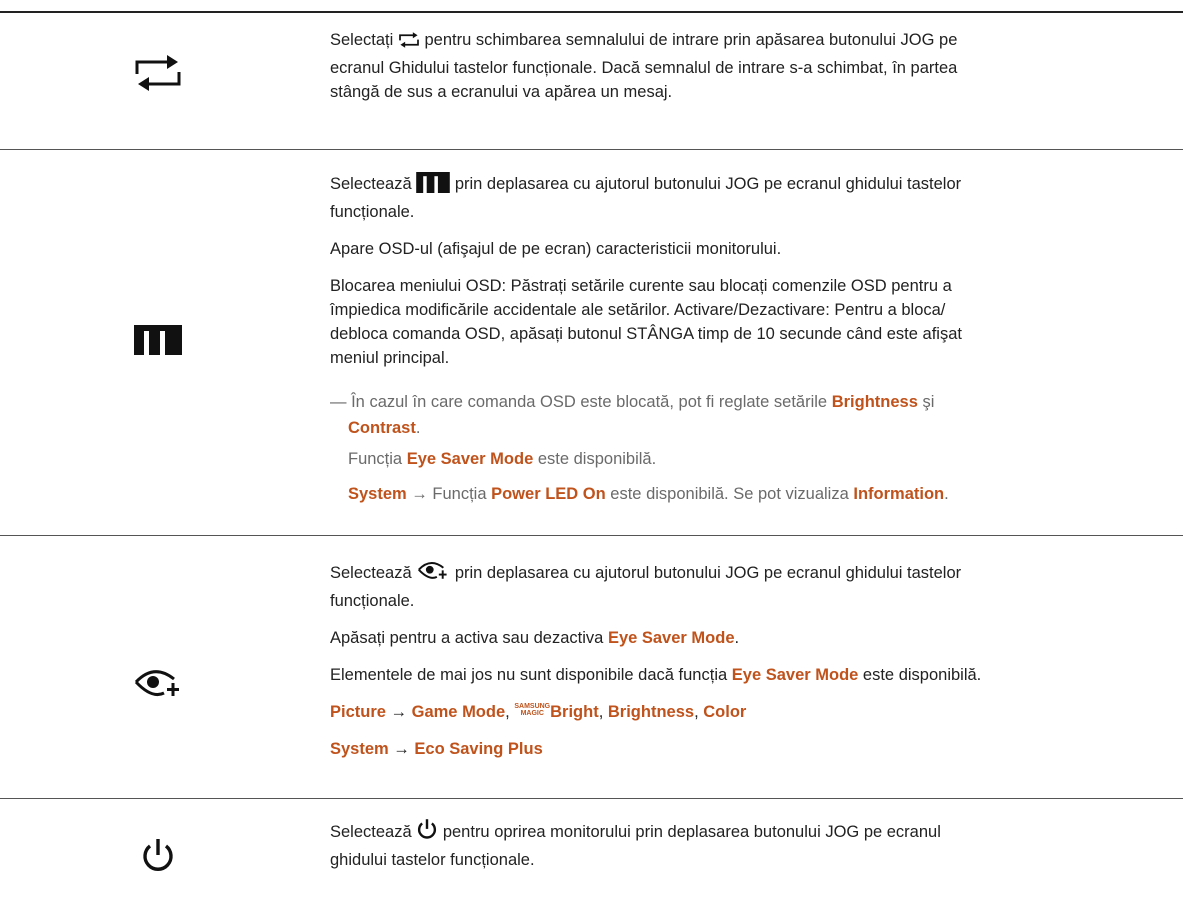  Describe the element at coordinates (158, 684) in the screenshot. I see `eye-saver-icon` at that location.